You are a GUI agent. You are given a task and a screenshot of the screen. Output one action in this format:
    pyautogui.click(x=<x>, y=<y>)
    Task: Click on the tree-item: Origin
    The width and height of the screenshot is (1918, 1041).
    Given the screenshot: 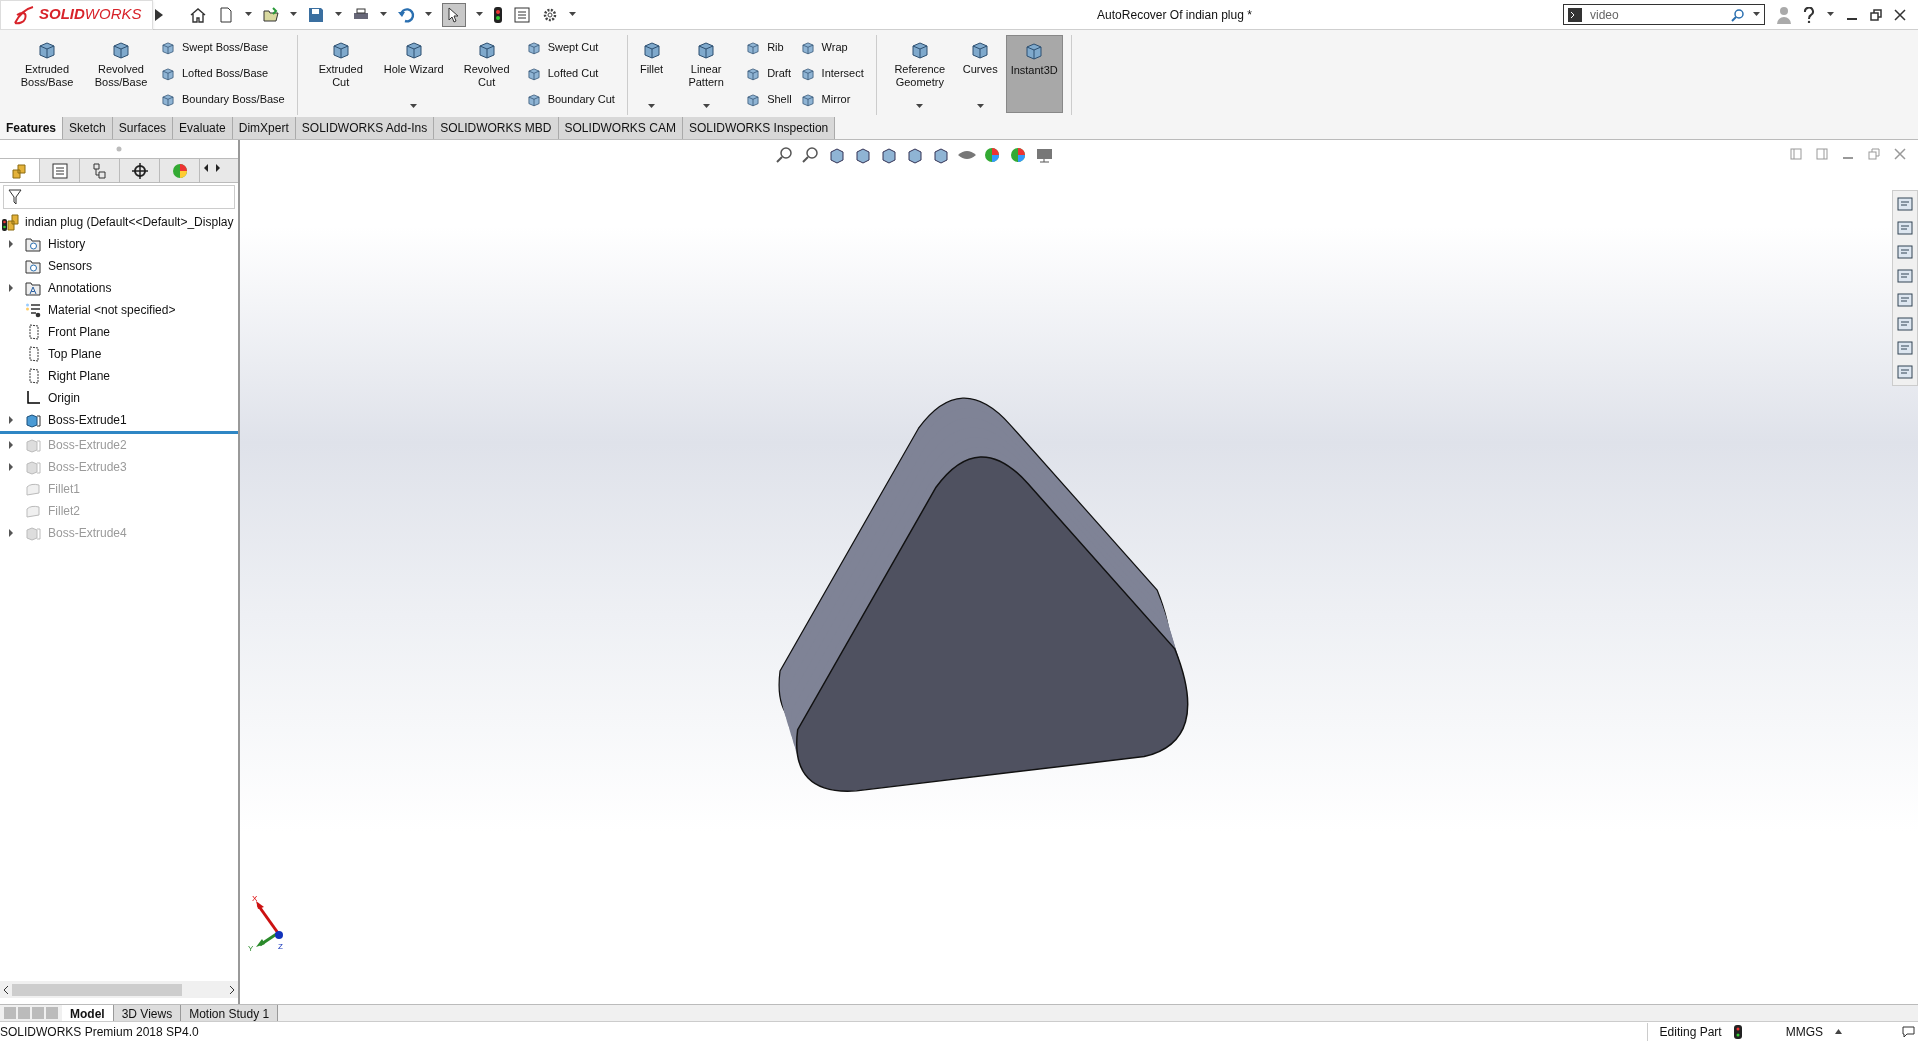 What is the action you would take?
    pyautogui.click(x=119, y=398)
    